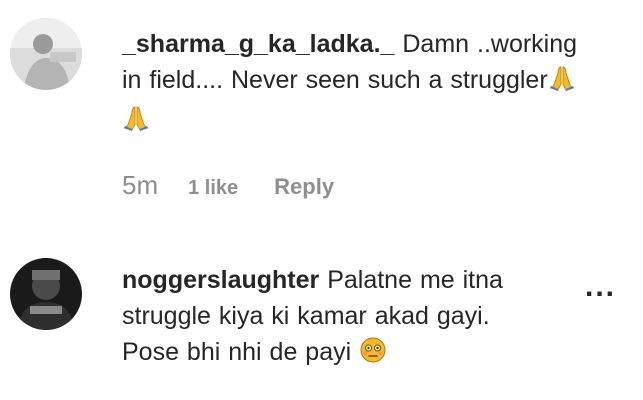 The height and width of the screenshot is (400, 643). What do you see at coordinates (220, 280) in the screenshot?
I see `comment-username: noggerslaughter` at bounding box center [220, 280].